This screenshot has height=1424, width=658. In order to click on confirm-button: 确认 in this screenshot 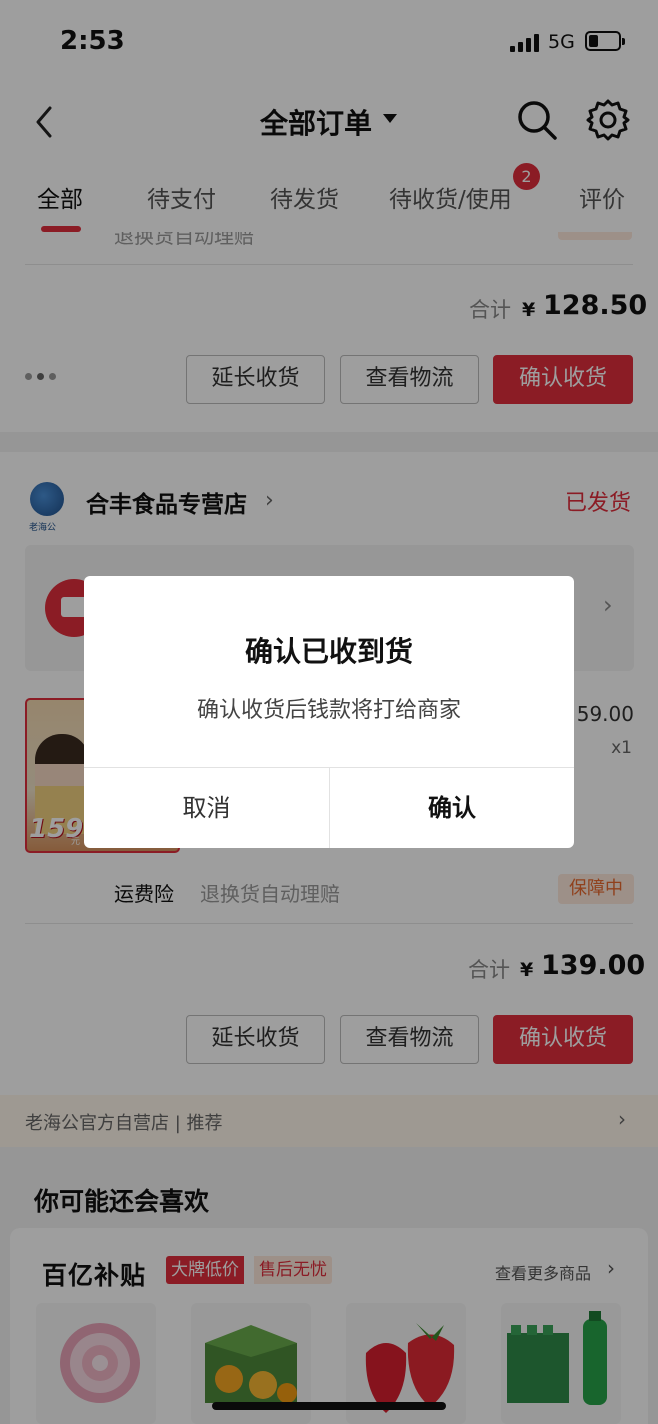, I will do `click(452, 808)`.